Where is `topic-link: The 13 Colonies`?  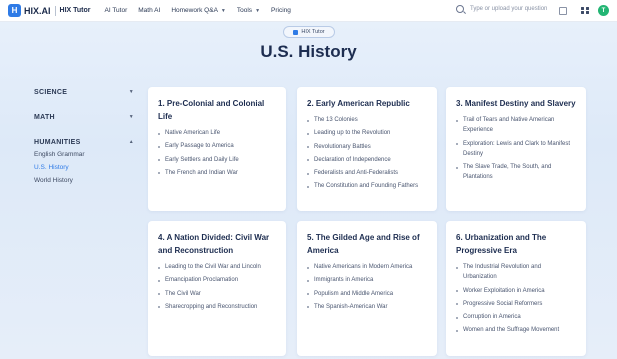
topic-link: The 13 Colonies is located at coordinates (367, 120).